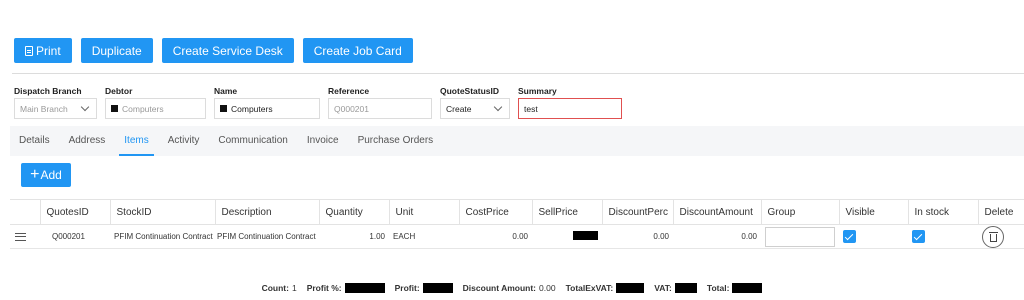  Describe the element at coordinates (226, 91) in the screenshot. I see `name-label: Name` at that location.